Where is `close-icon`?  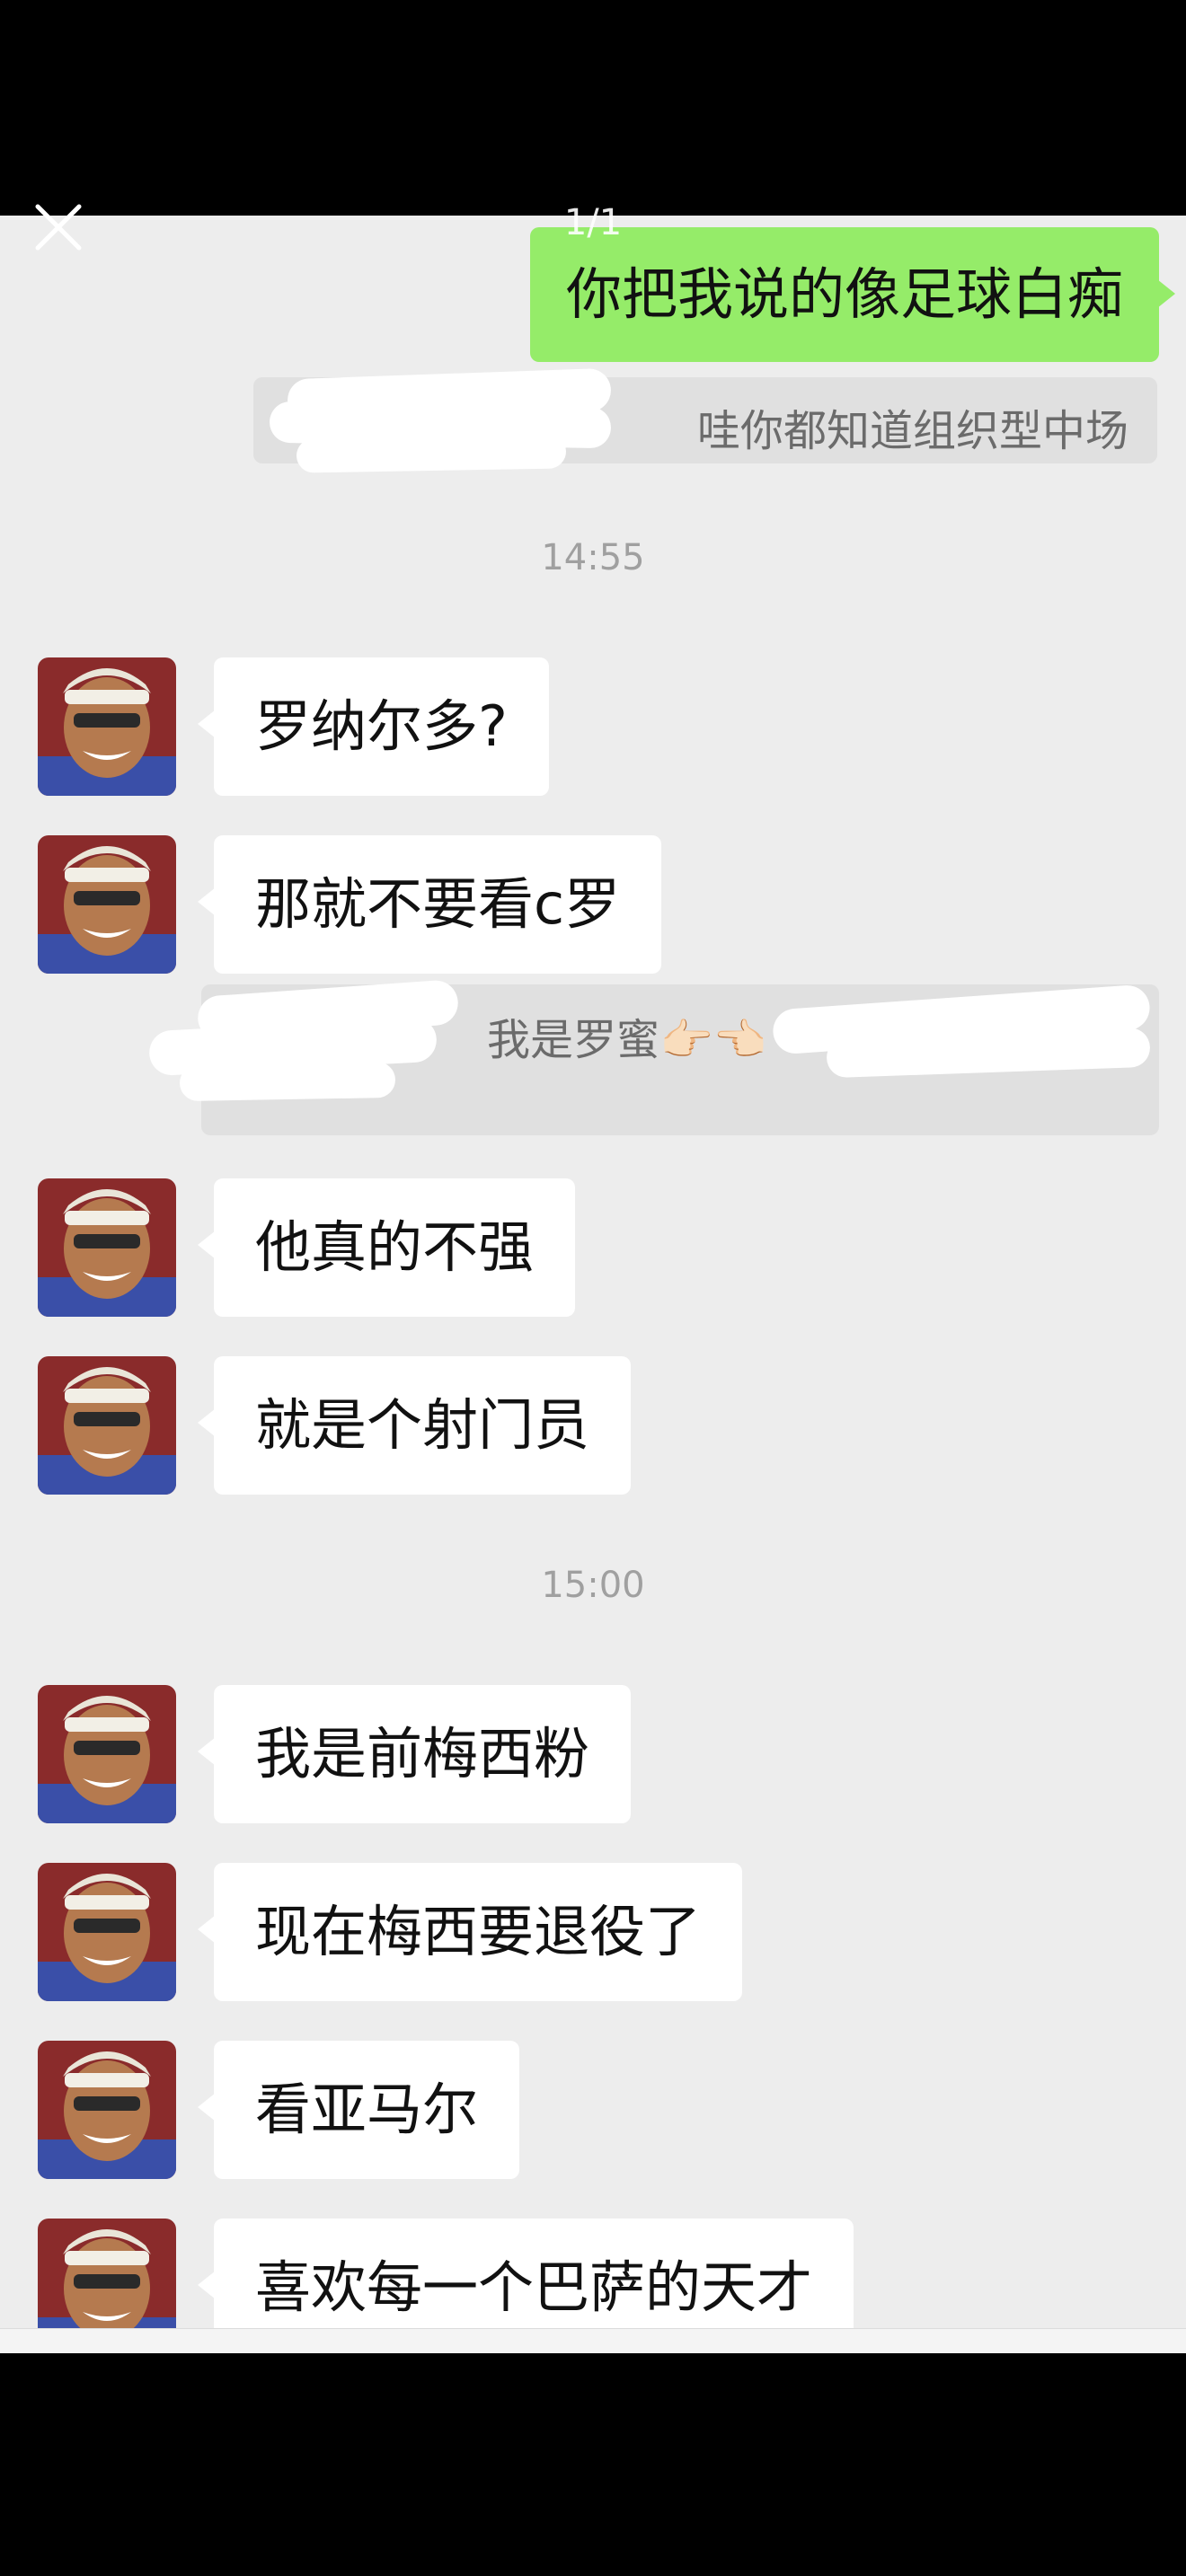 close-icon is located at coordinates (58, 227).